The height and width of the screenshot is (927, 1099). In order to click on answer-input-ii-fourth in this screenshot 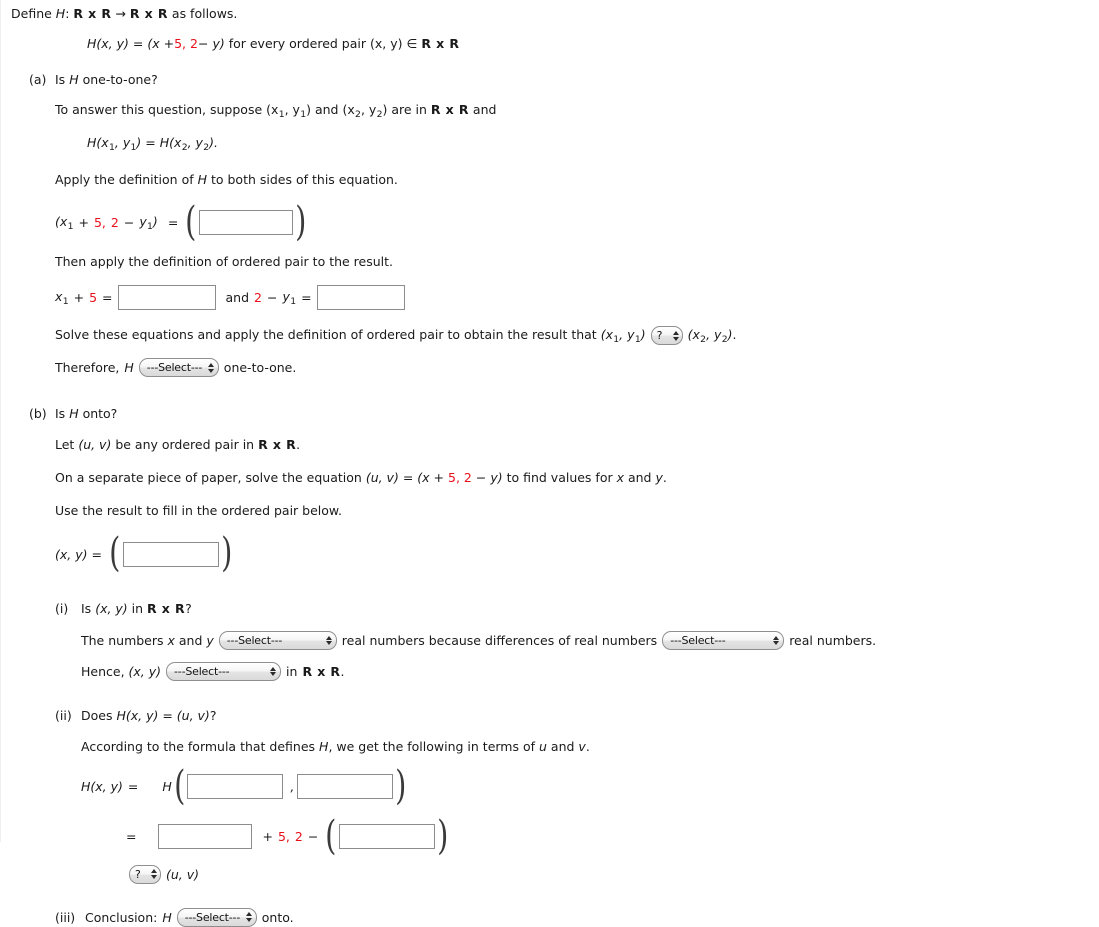, I will do `click(386, 837)`.